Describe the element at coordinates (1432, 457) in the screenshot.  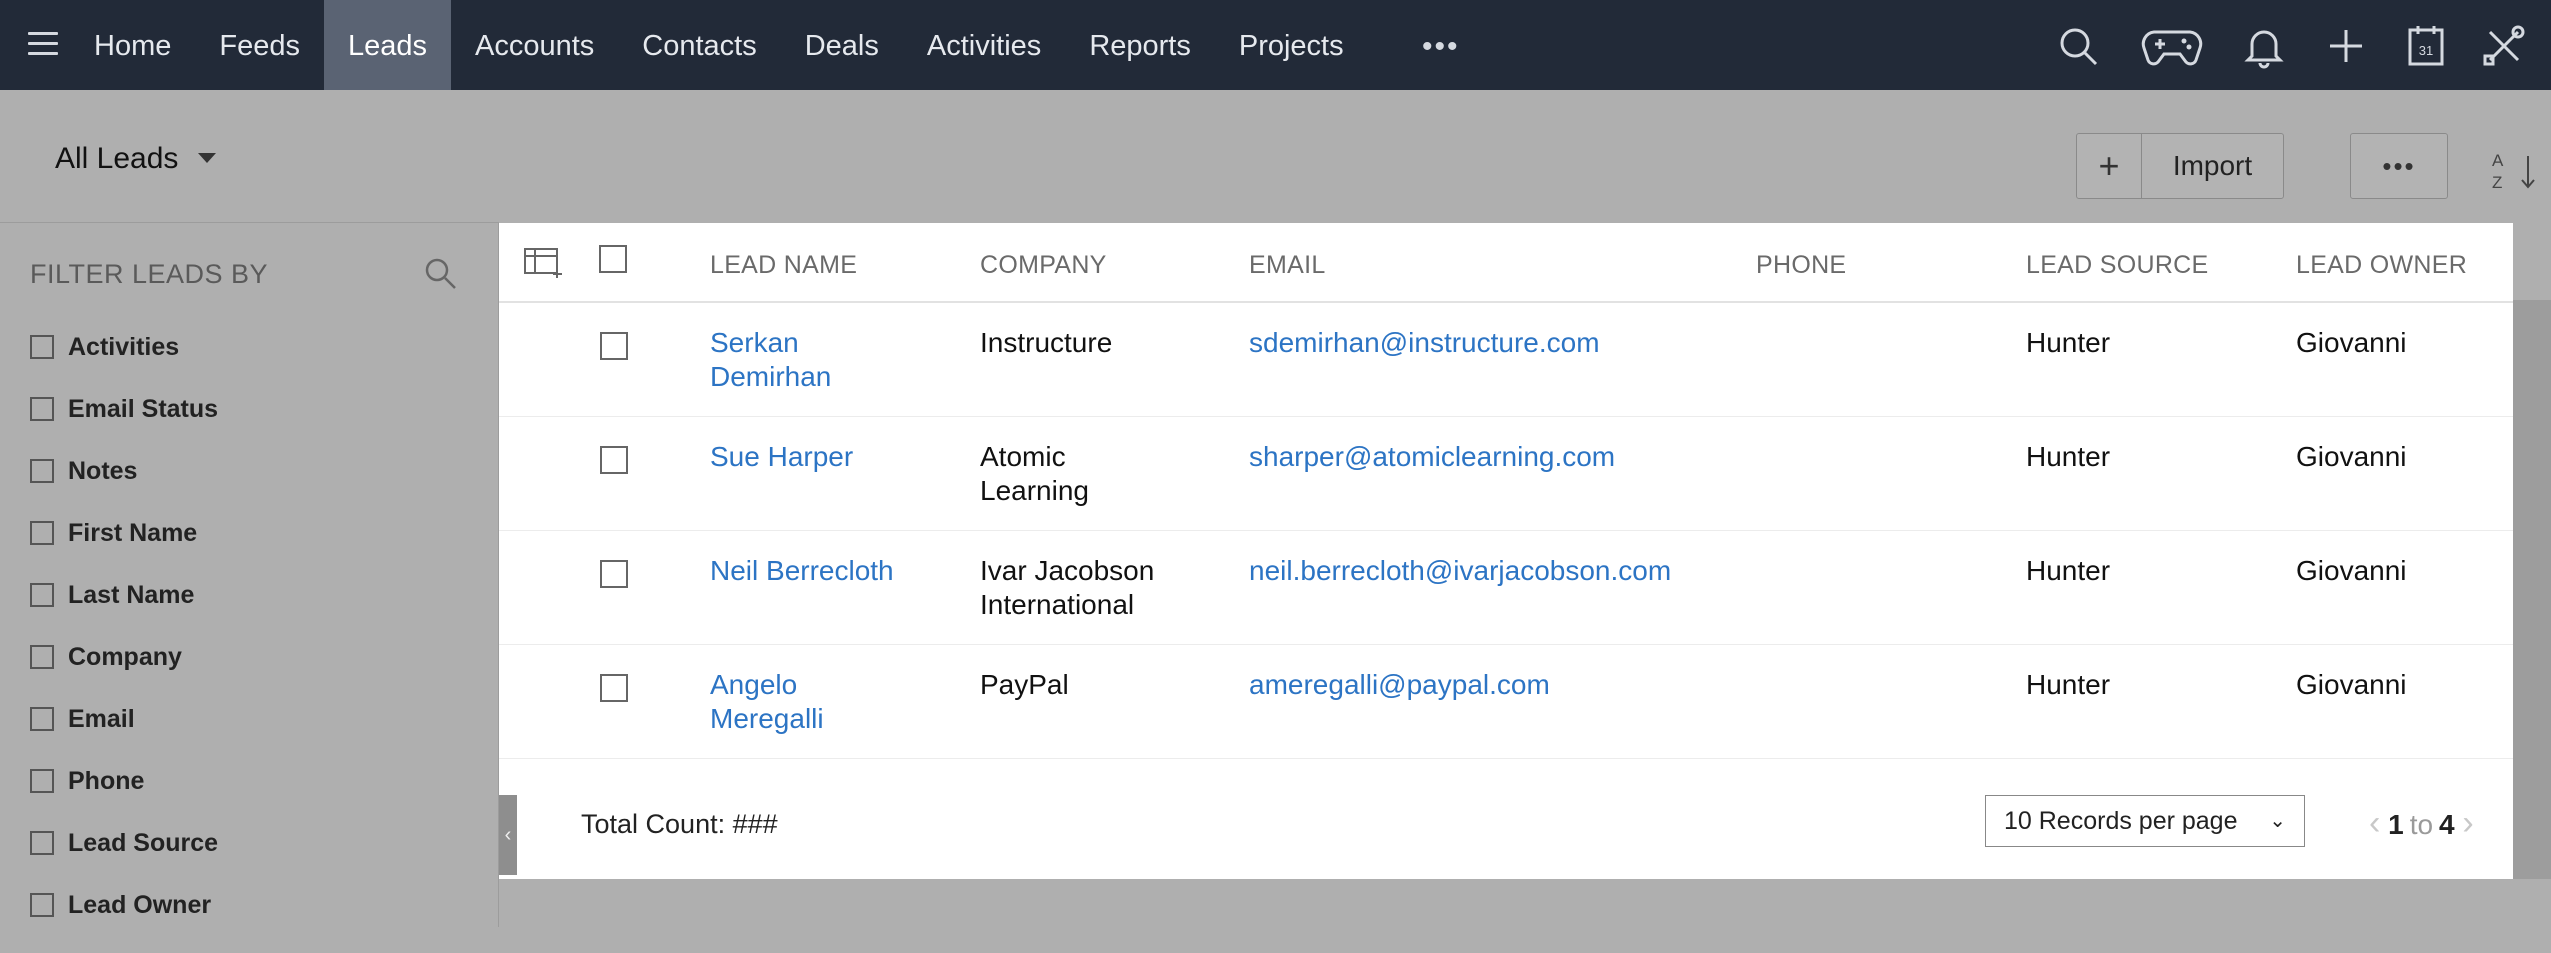
I see `email-link: sharper@atomiclearning.com` at that location.